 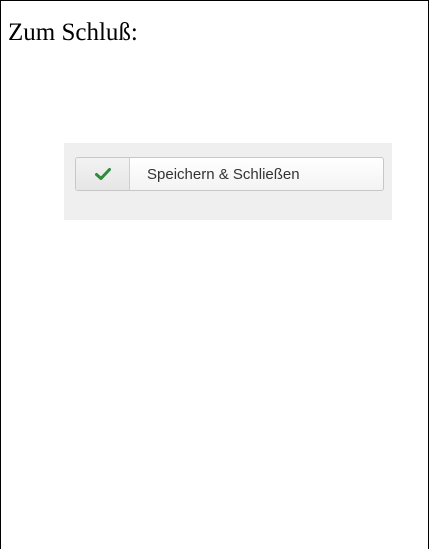 I want to click on section-heading: Zum Schluß:, so click(x=73, y=32).